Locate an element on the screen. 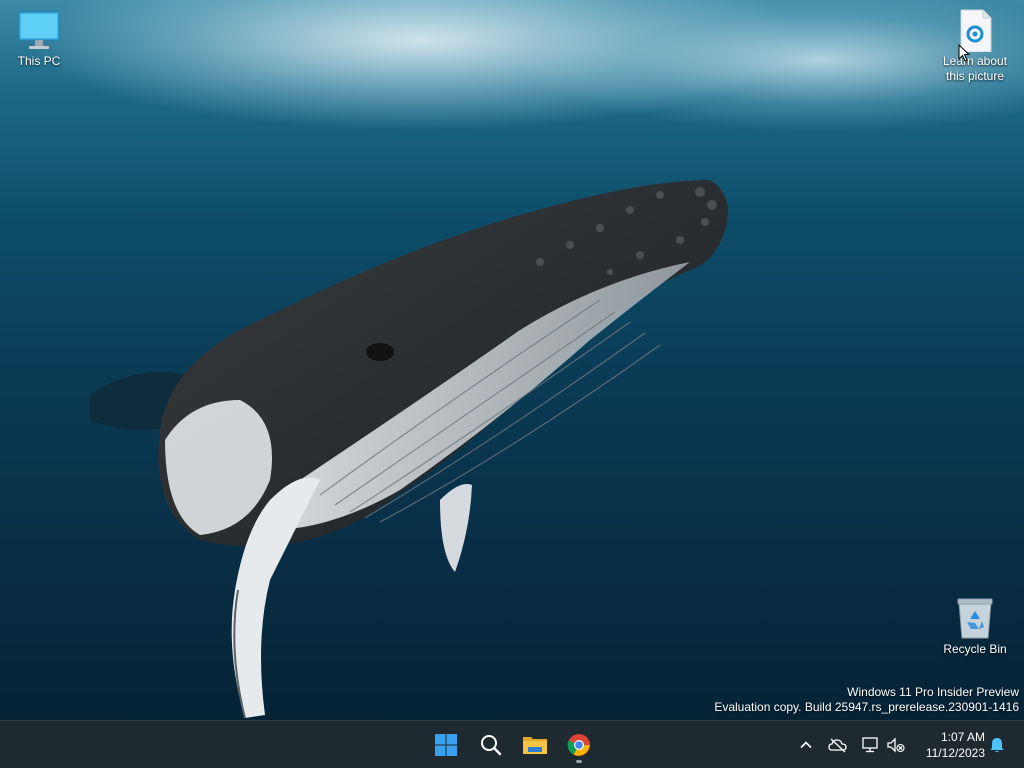 Image resolution: width=1024 pixels, height=768 pixels. file-explorer-button is located at coordinates (535, 745).